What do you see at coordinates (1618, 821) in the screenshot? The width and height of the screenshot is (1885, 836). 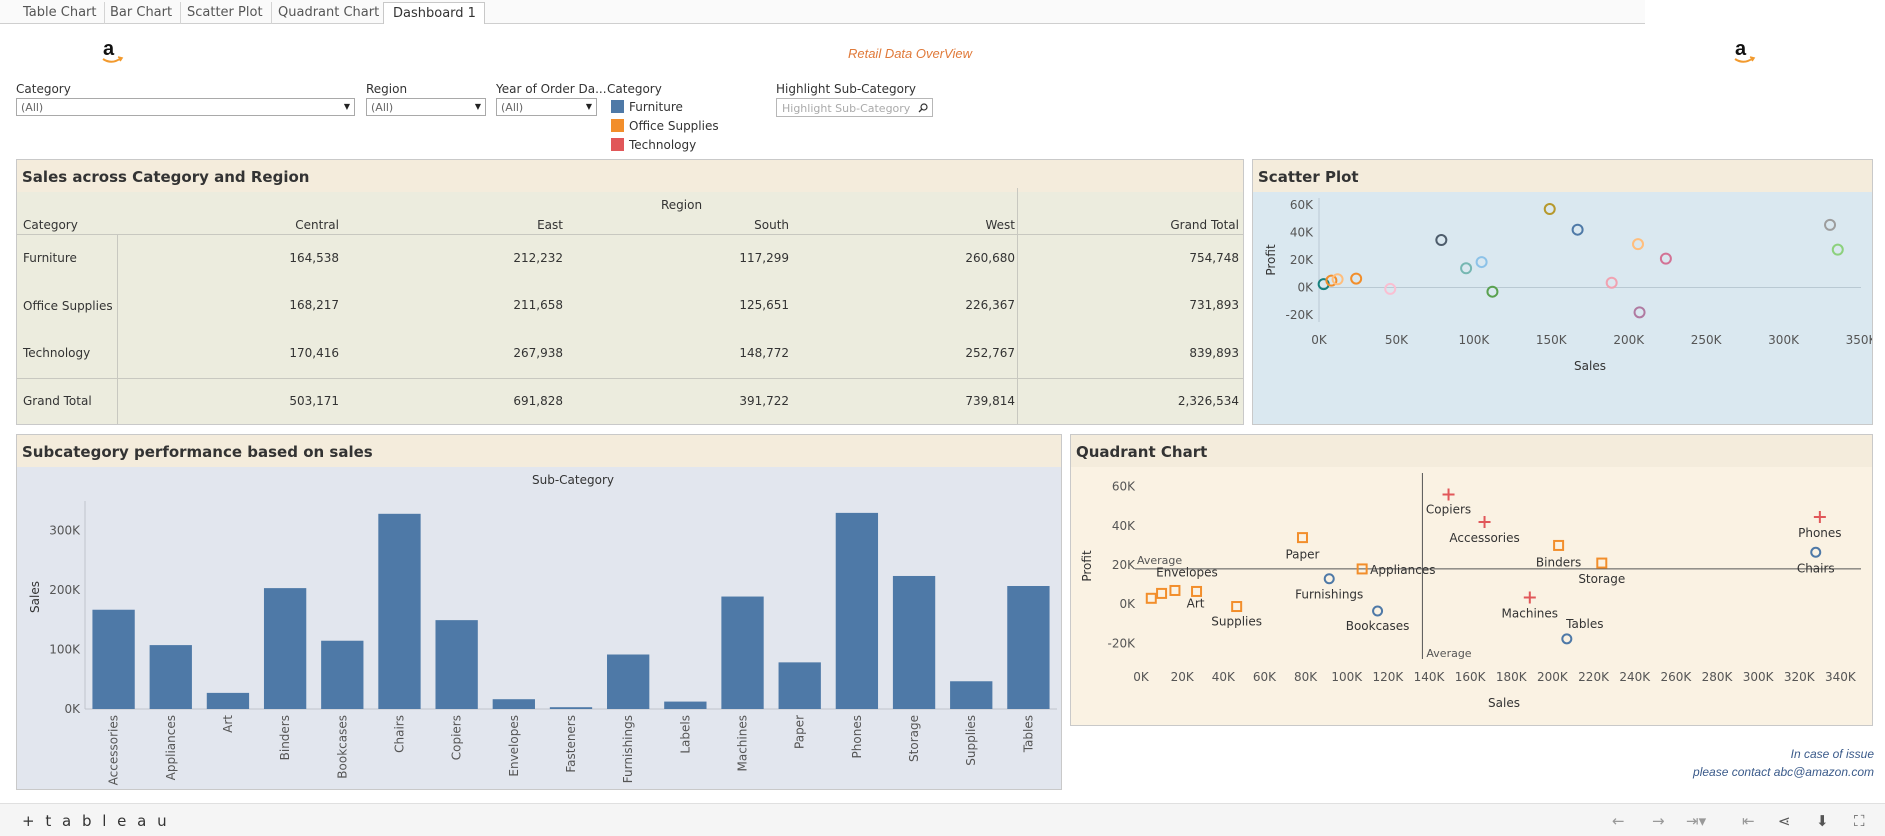 I see `undo-icon: ←` at bounding box center [1618, 821].